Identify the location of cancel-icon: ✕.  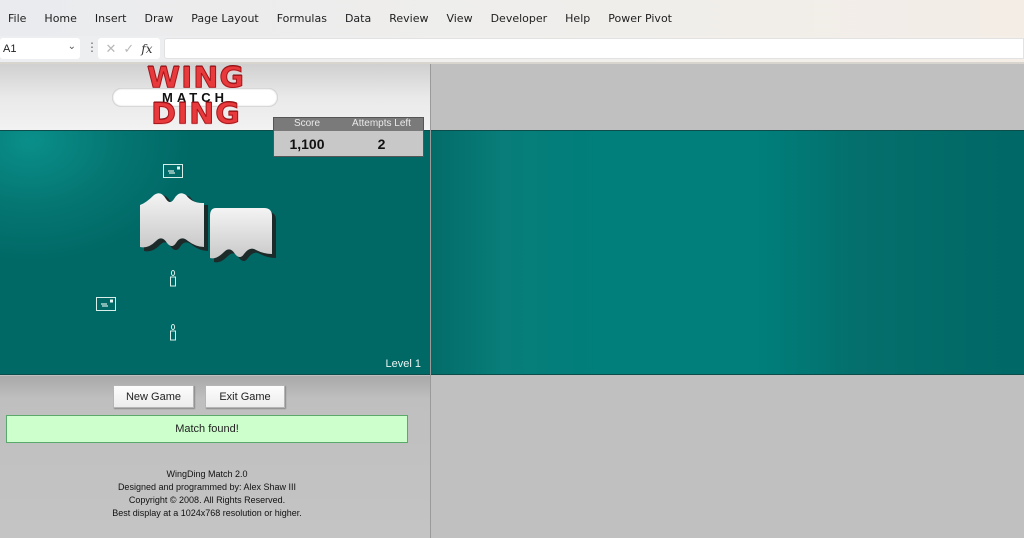
(110, 49).